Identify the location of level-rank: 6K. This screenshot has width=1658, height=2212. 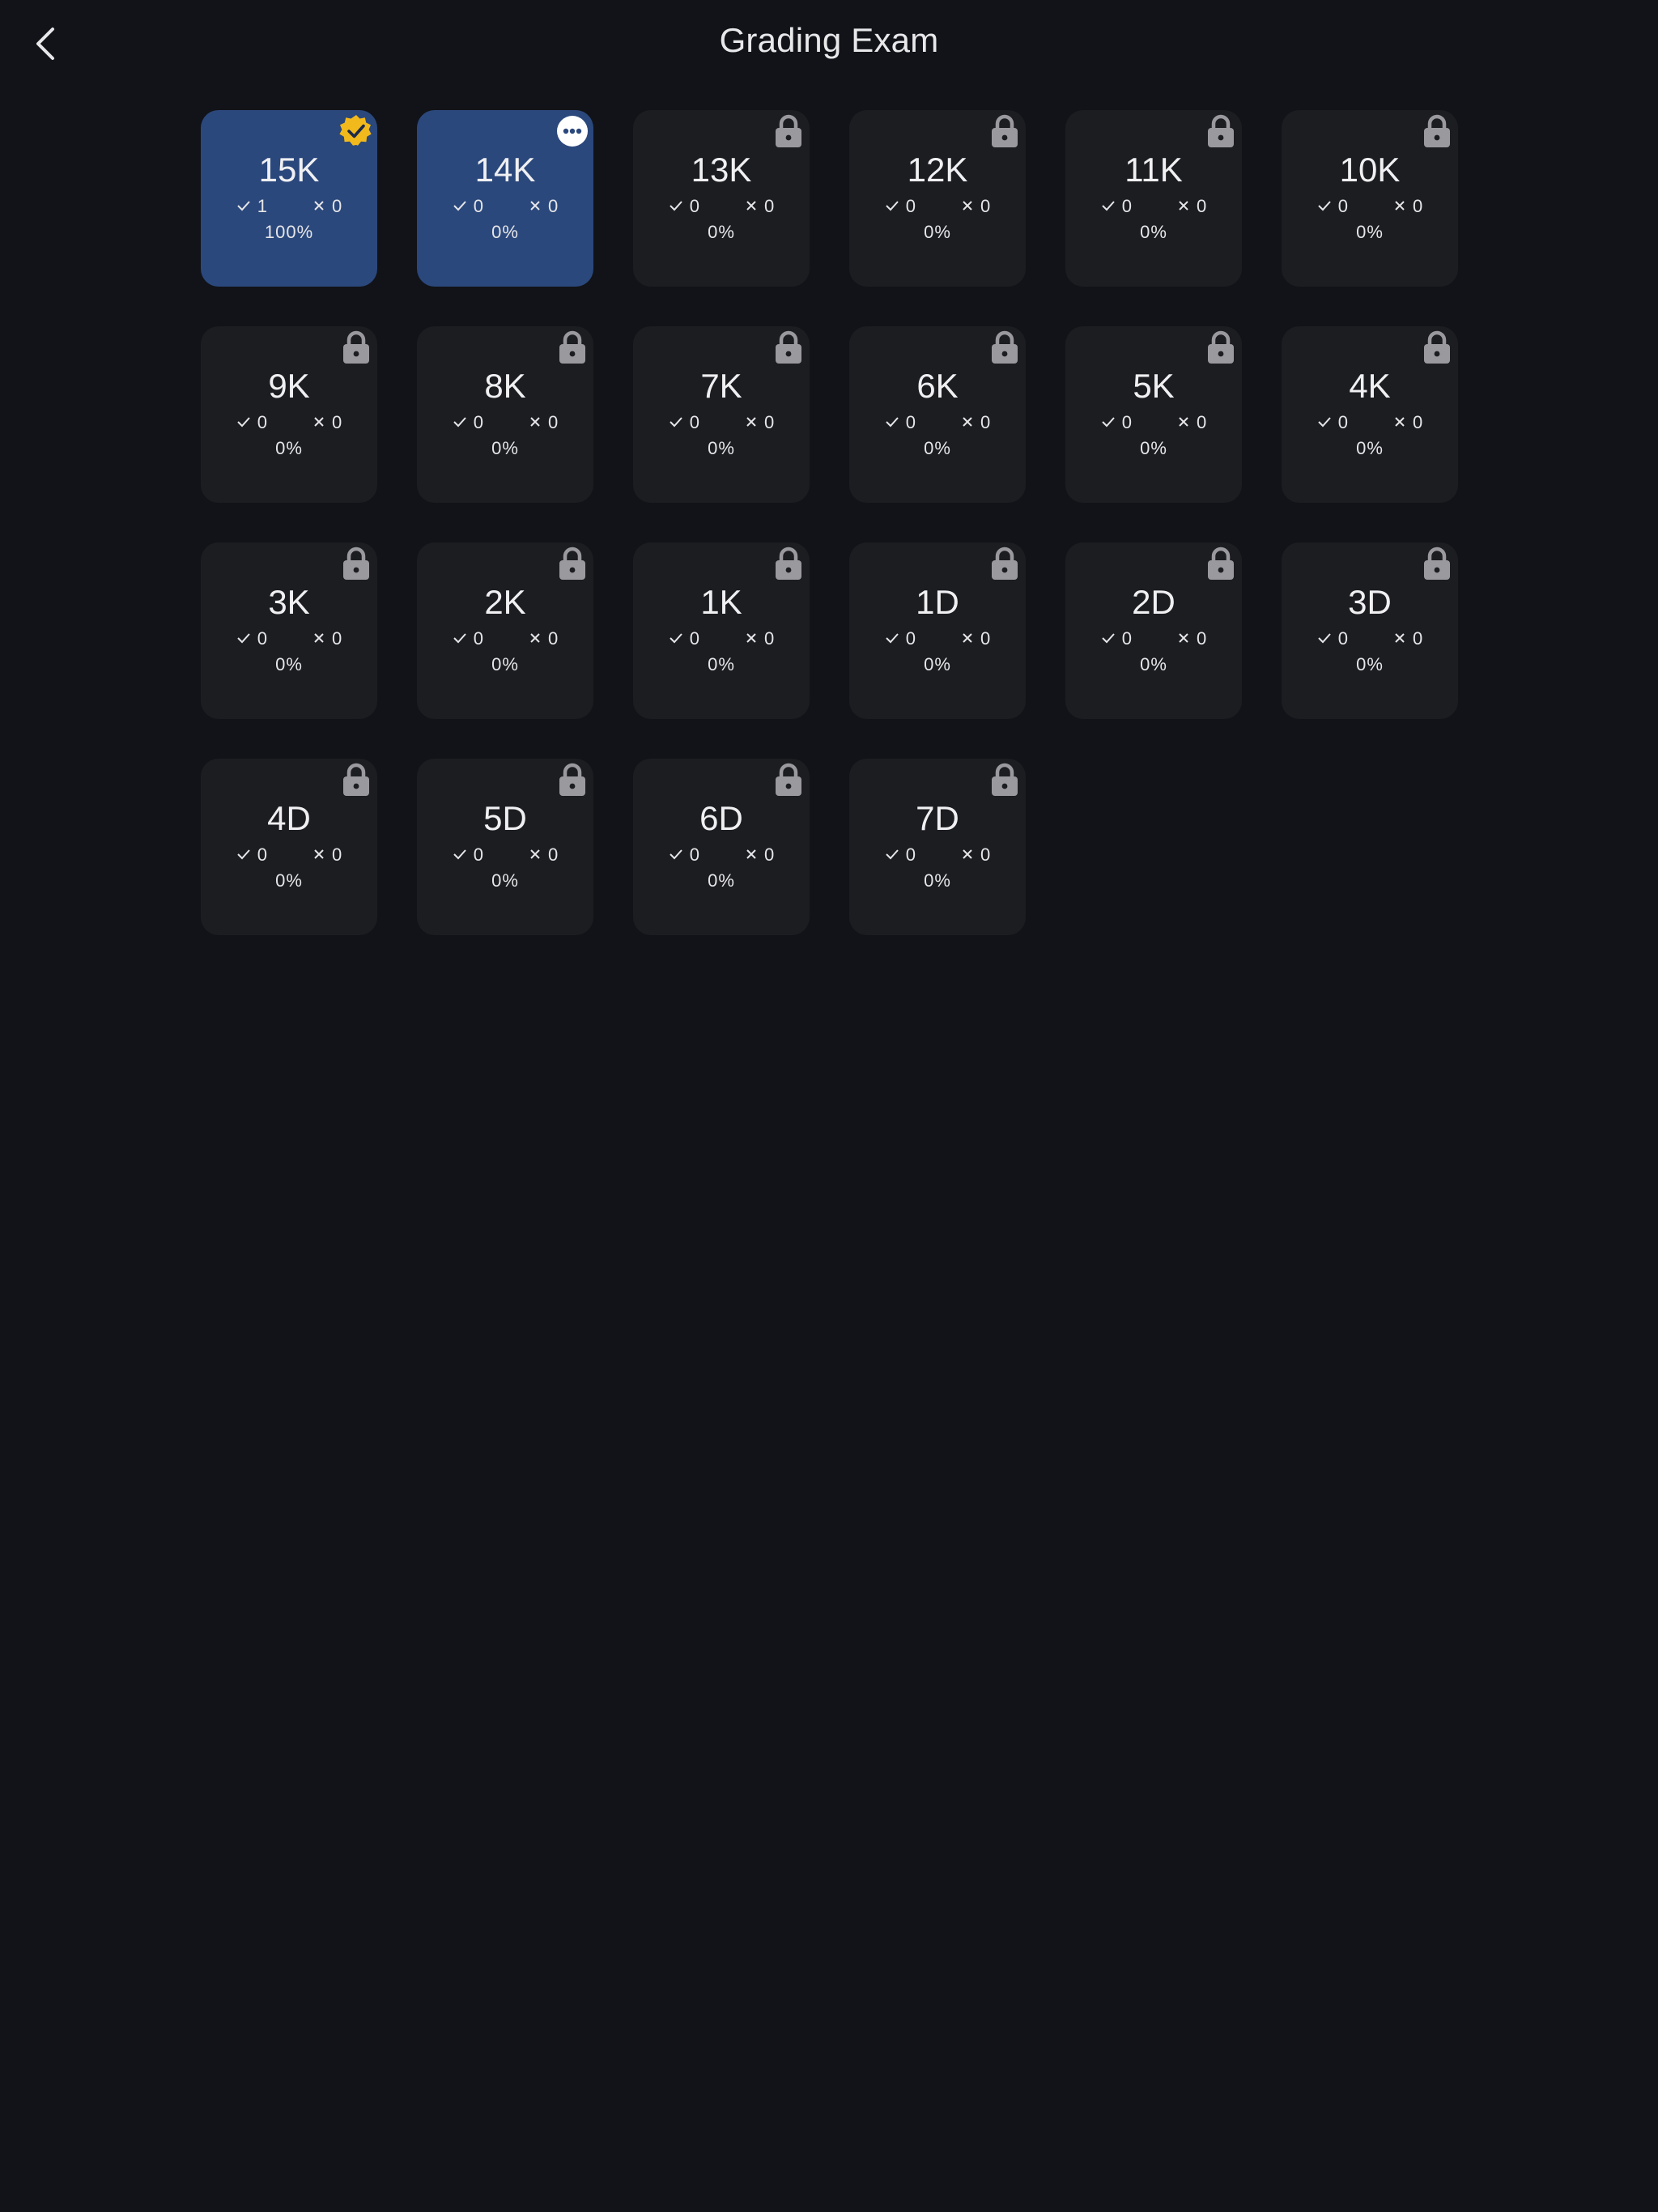
(937, 386).